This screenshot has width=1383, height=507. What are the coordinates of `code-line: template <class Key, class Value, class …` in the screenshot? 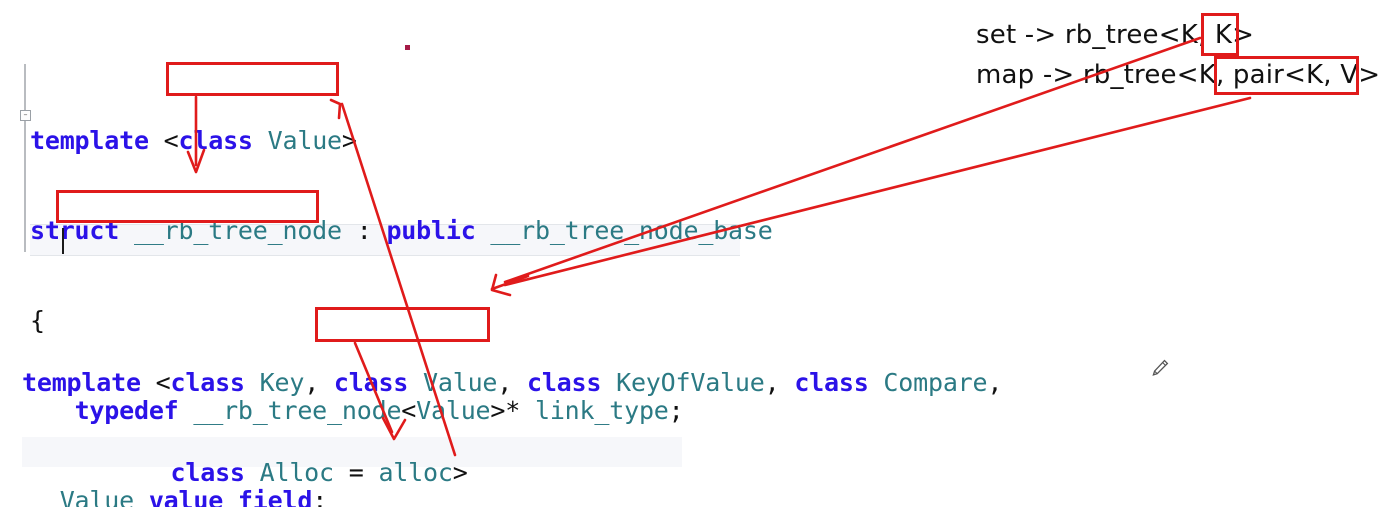 It's located at (512, 383).